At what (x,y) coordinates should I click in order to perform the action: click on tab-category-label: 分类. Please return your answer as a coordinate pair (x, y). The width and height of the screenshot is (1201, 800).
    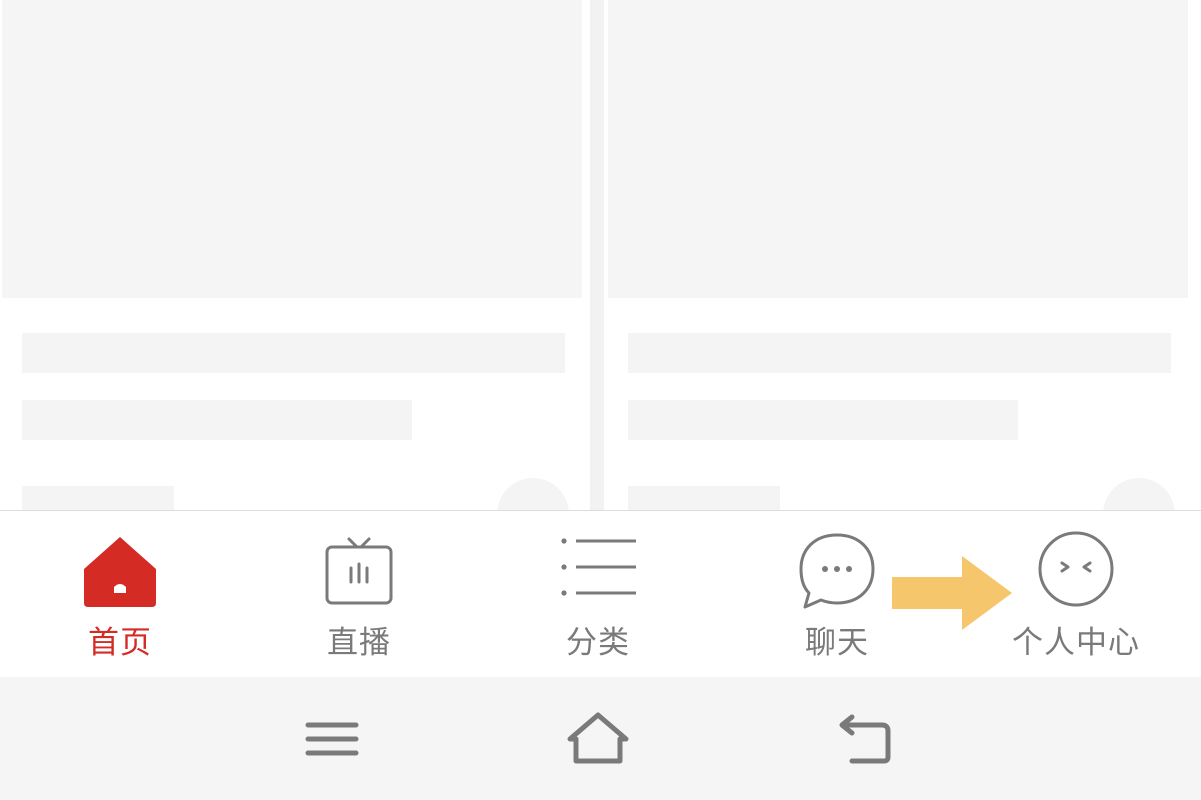
    Looking at the image, I should click on (598, 643).